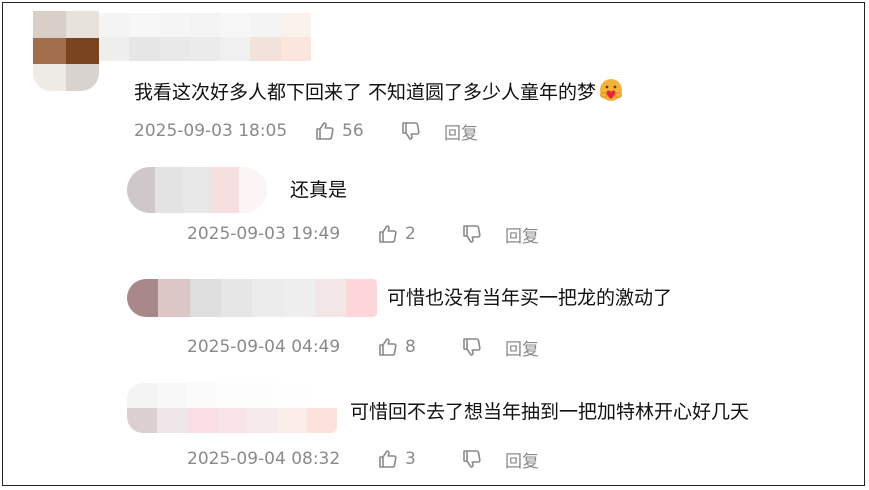 This screenshot has height=490, width=869. Describe the element at coordinates (363, 347) in the screenshot. I see `comment-meta: 2025-09-04 04:49 8 回复` at that location.